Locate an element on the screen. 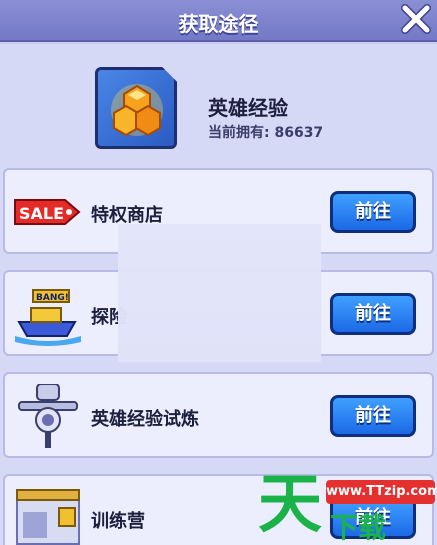  blurred-region is located at coordinates (219, 293).